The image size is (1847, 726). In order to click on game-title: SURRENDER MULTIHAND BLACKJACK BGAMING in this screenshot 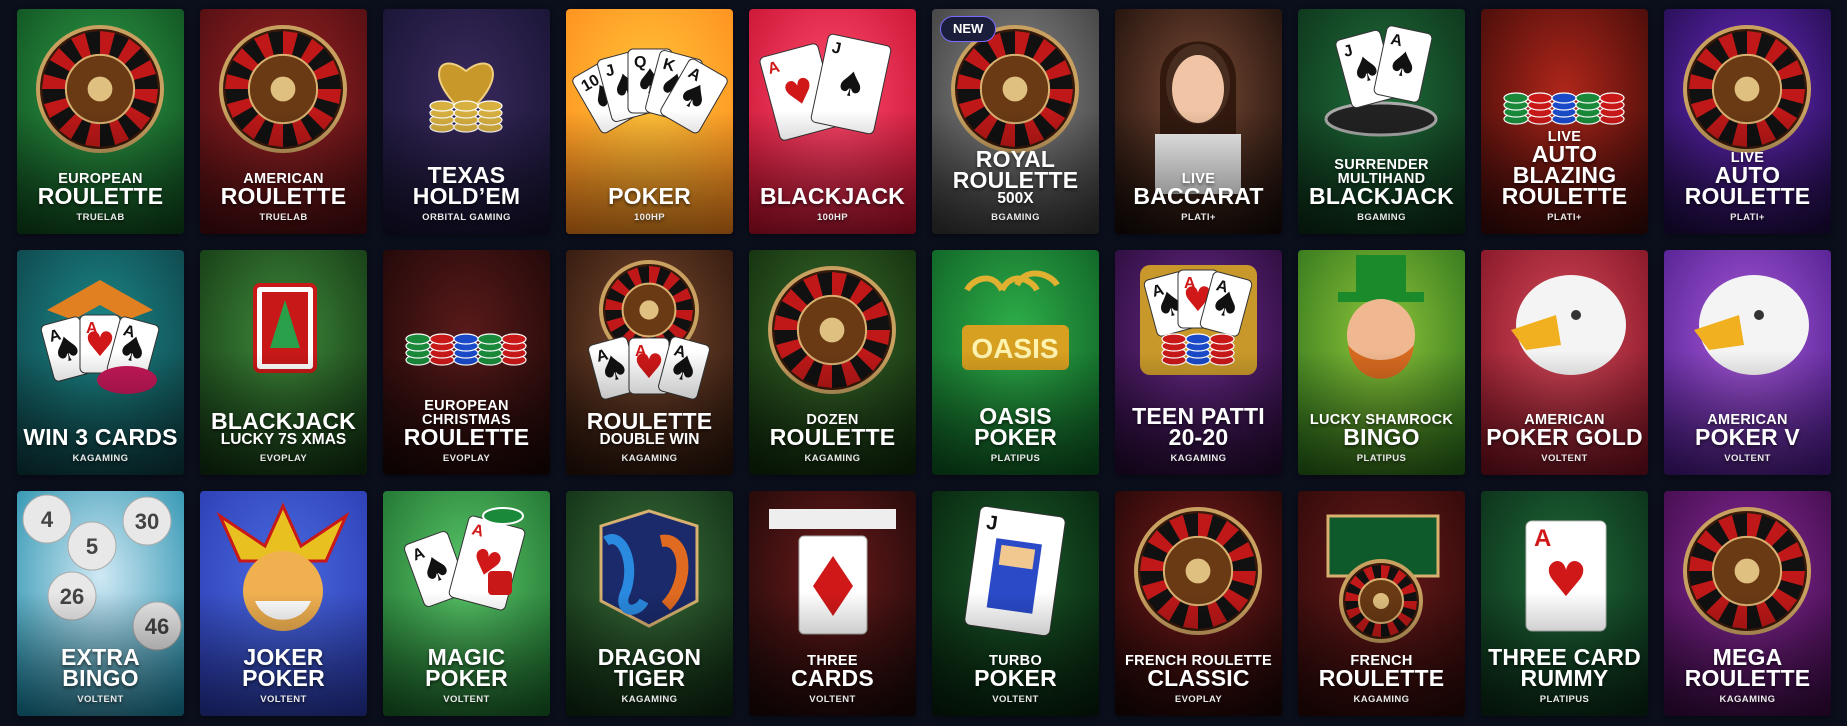, I will do `click(1381, 190)`.